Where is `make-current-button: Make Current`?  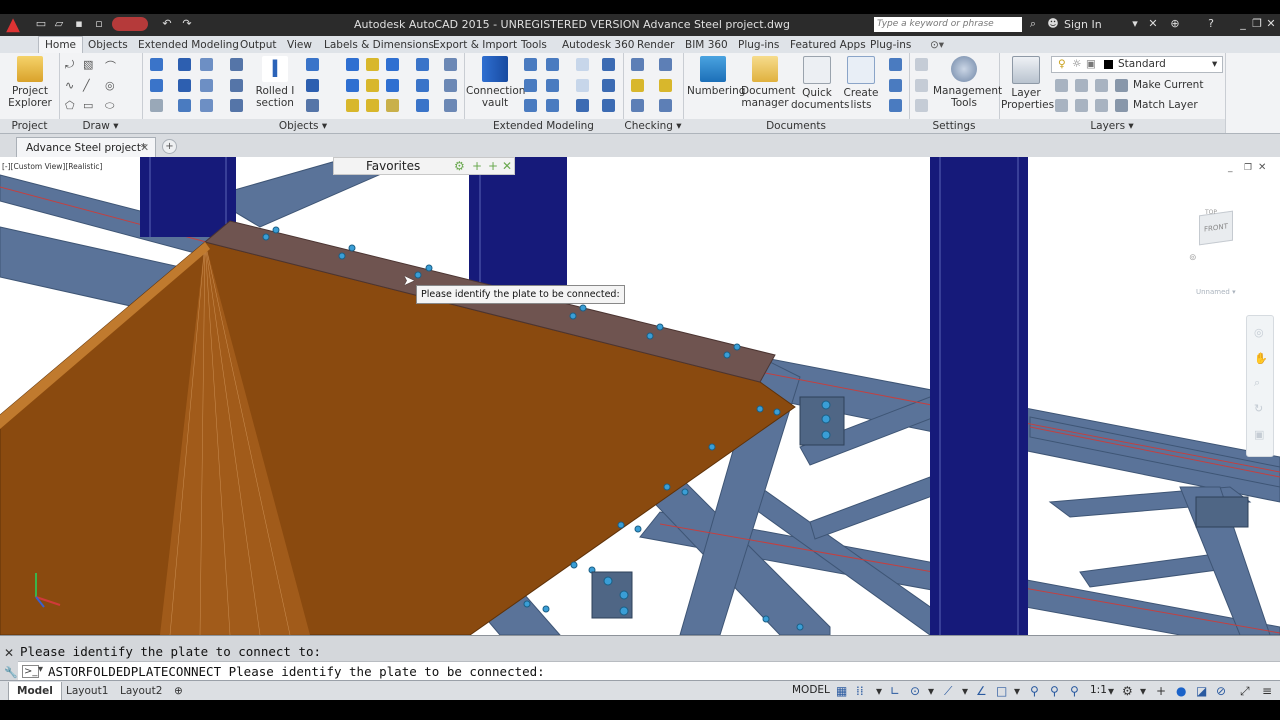
make-current-button: Make Current is located at coordinates (1168, 85).